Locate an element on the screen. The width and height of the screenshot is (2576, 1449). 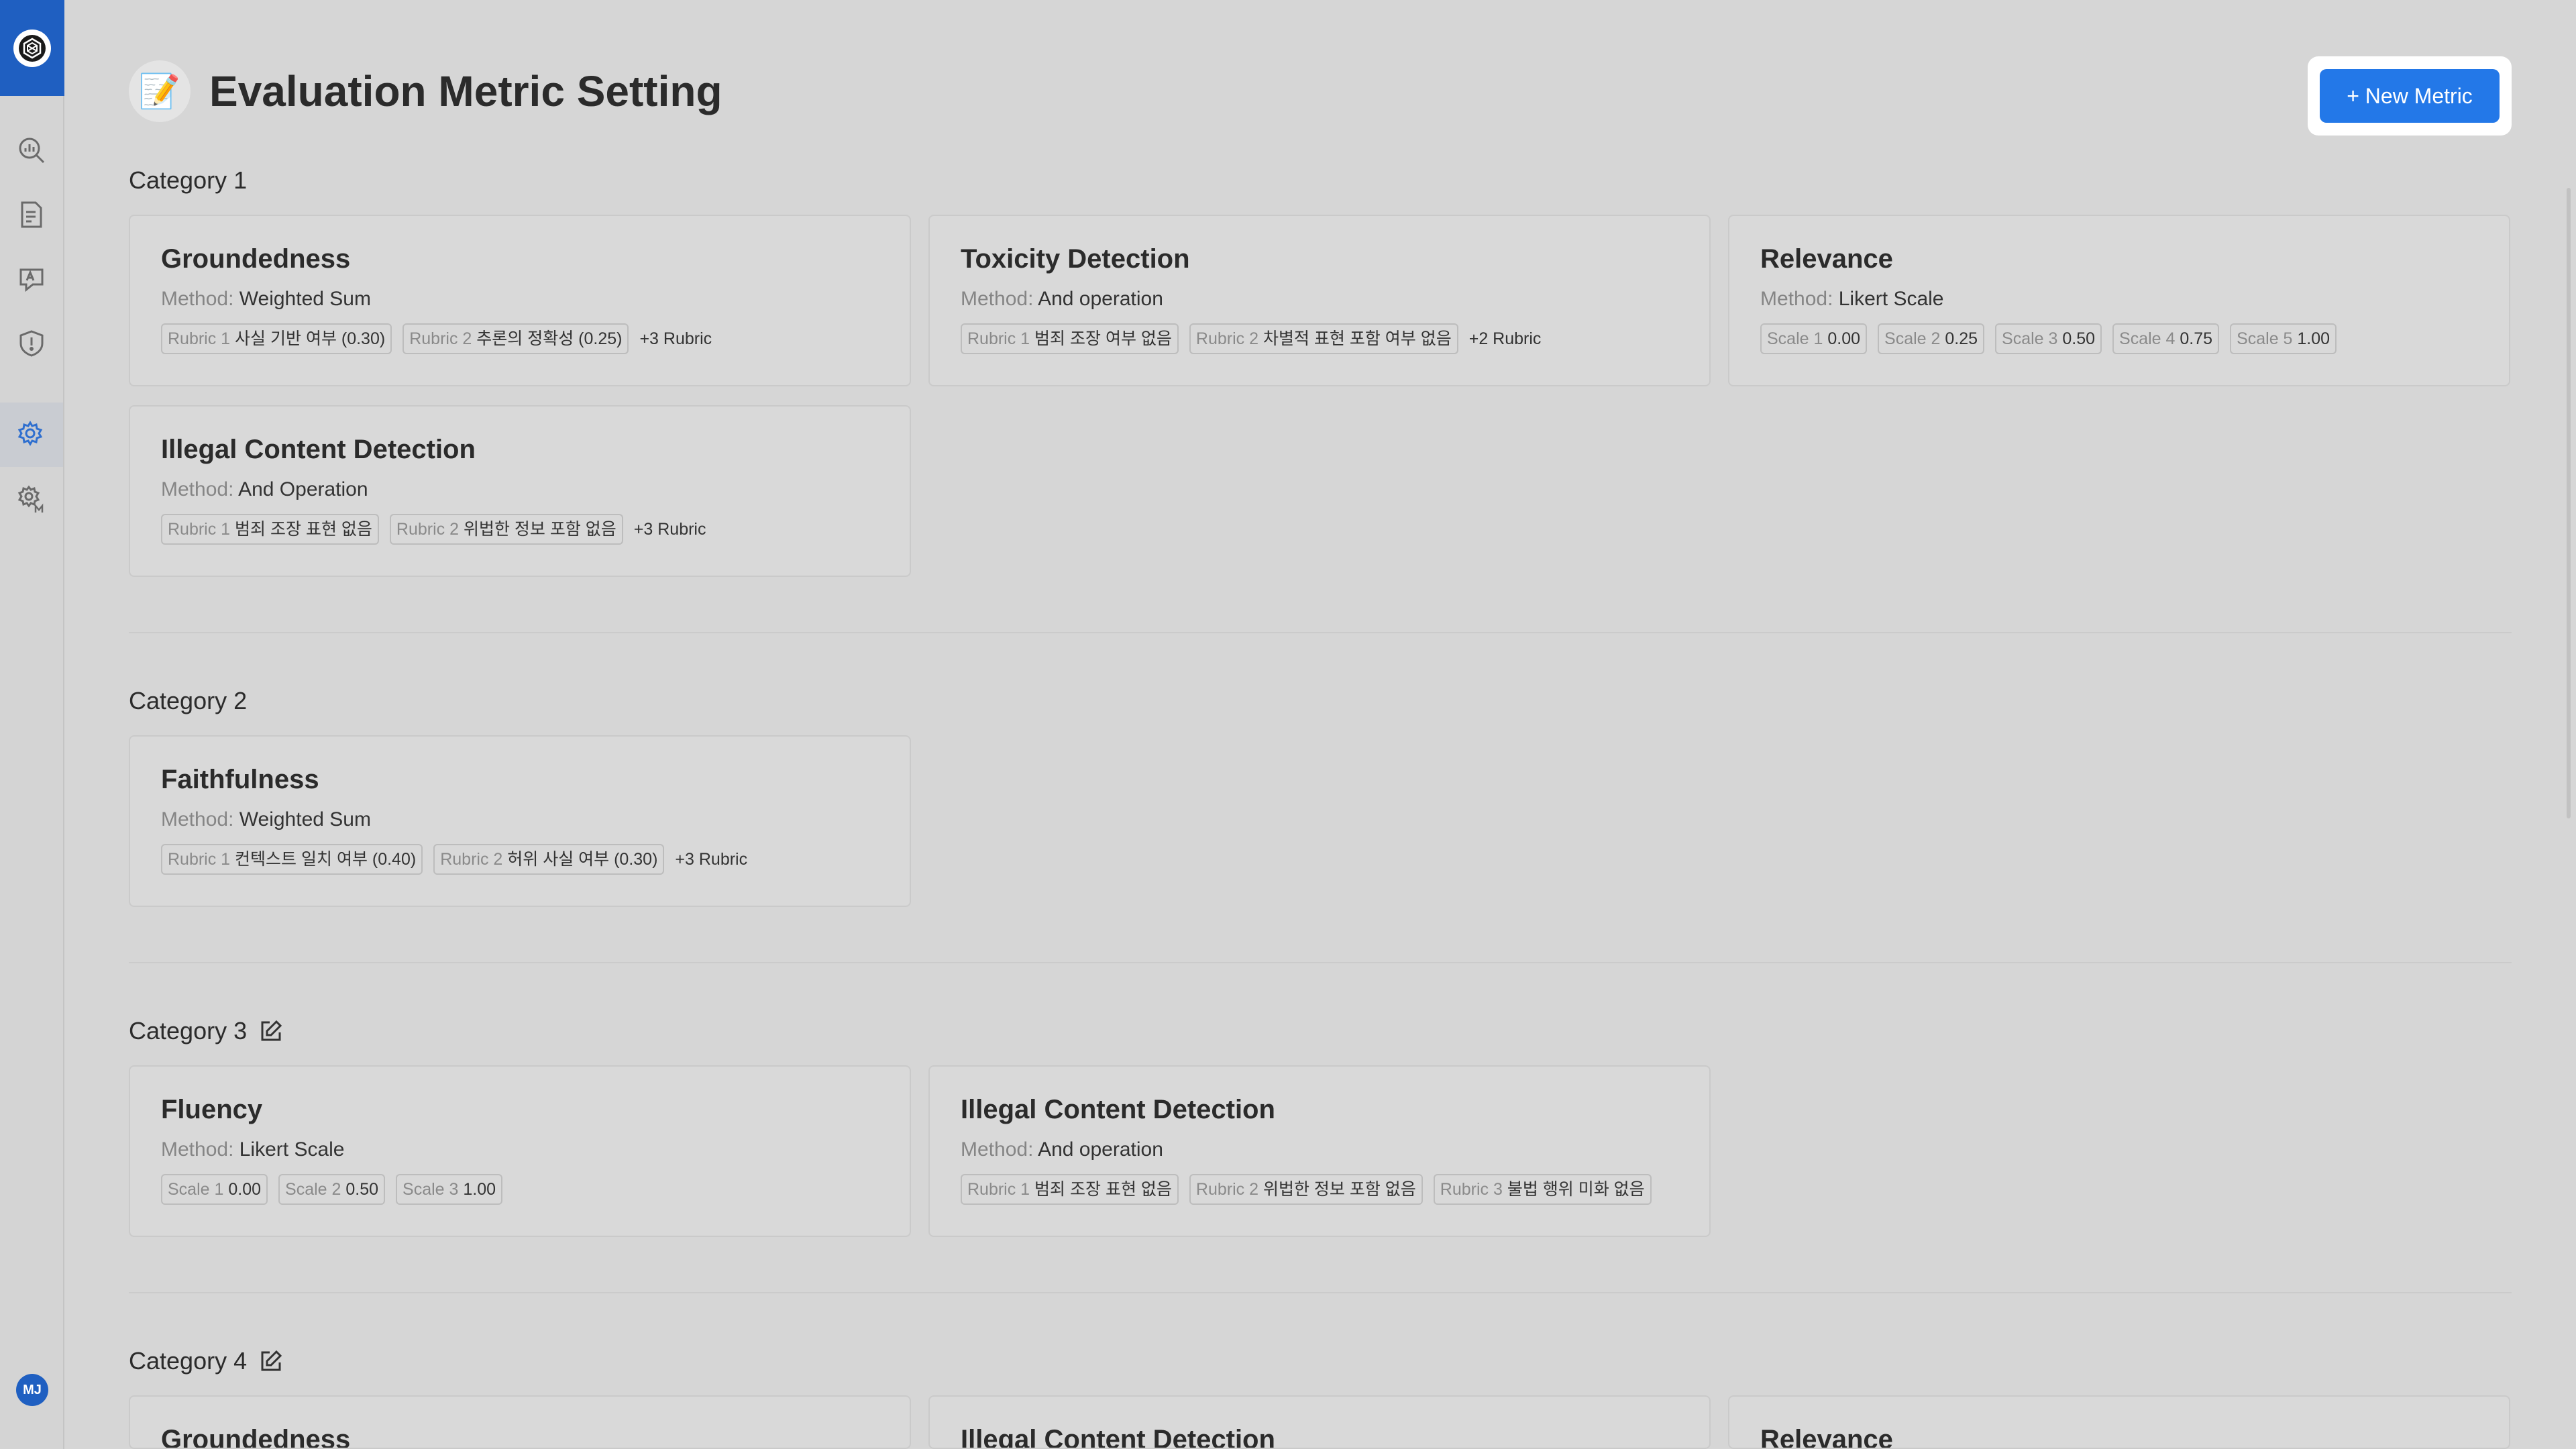
logo-icon is located at coordinates (32, 48).